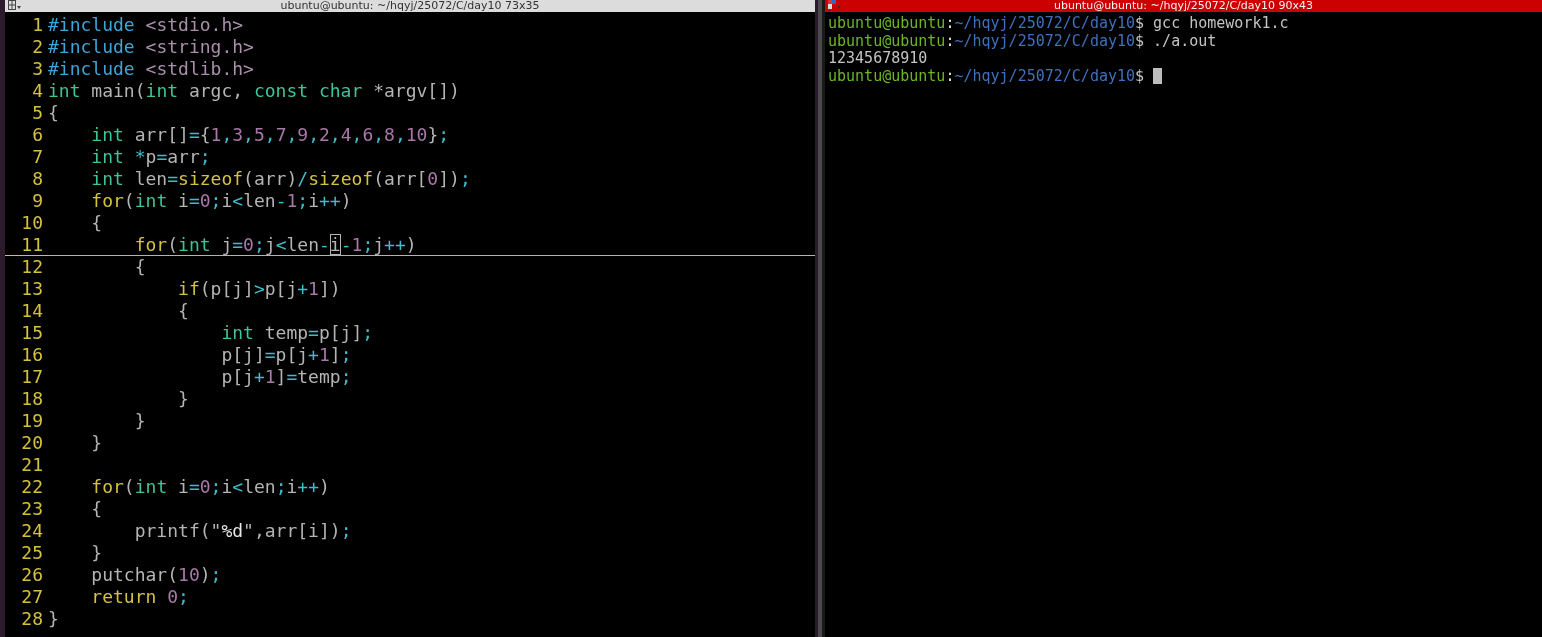 Image resolution: width=1542 pixels, height=637 pixels. Describe the element at coordinates (32, 597) in the screenshot. I see `line-number: 27` at that location.